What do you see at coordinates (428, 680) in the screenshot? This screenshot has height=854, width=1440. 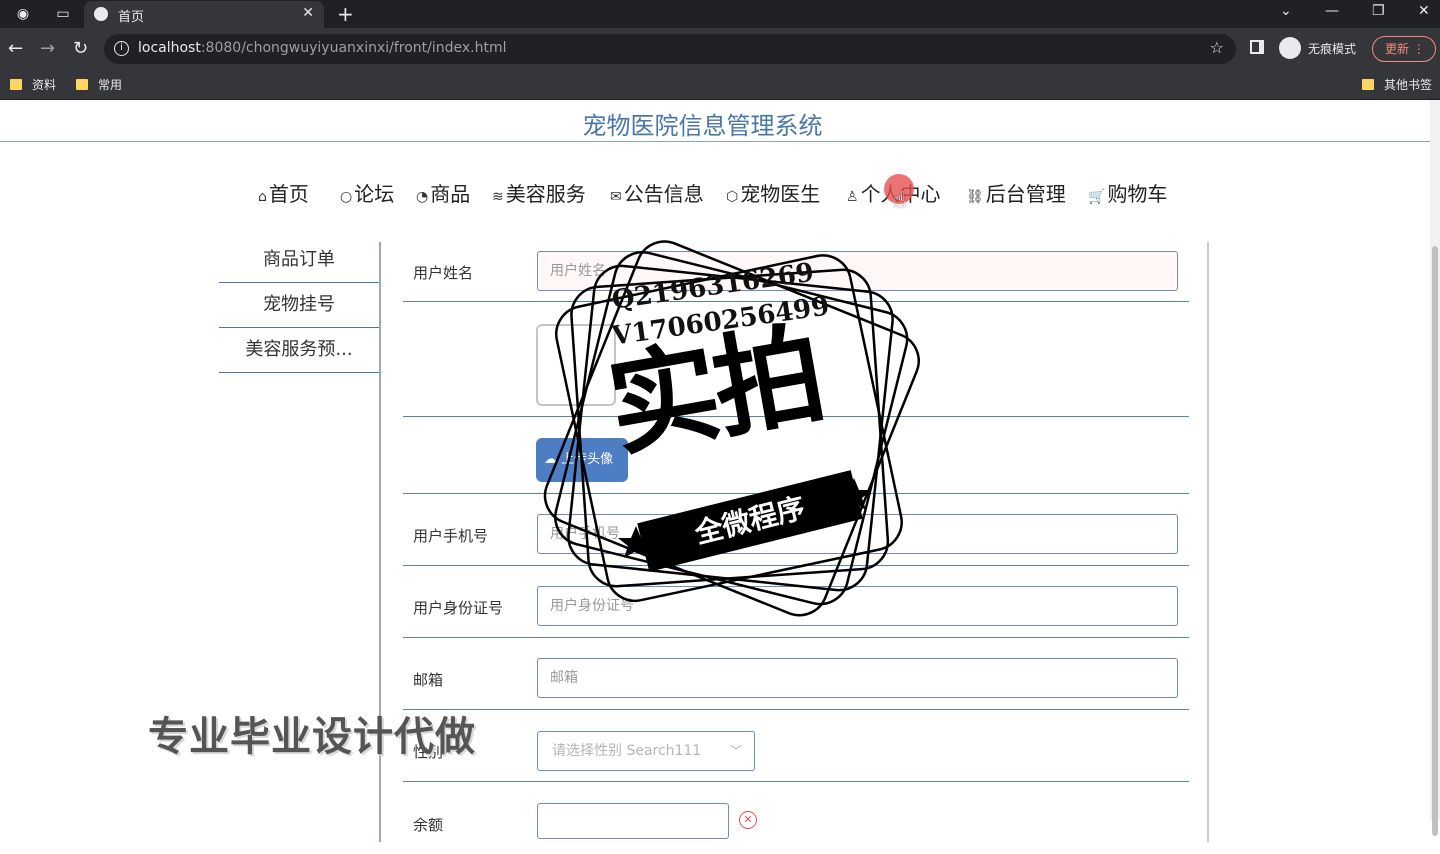 I see `email-label: 邮箱` at bounding box center [428, 680].